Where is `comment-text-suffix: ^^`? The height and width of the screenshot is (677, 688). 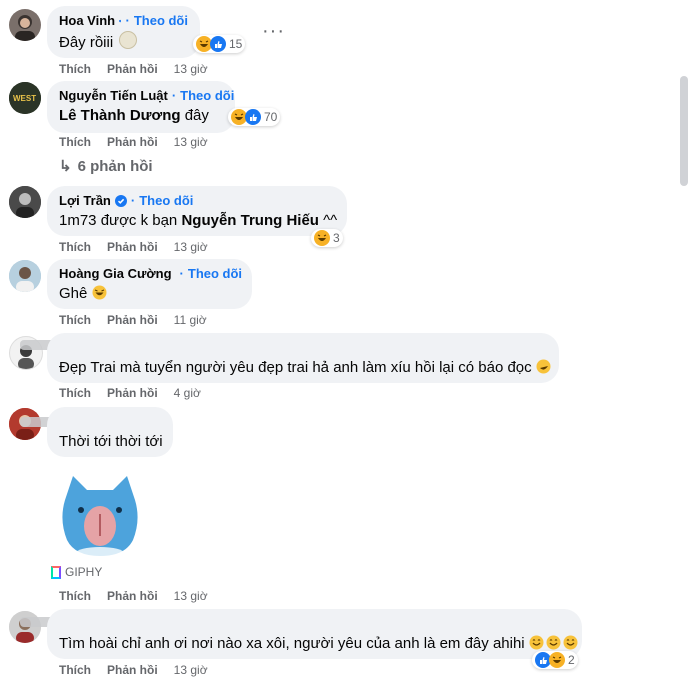
comment-text-suffix: ^^ is located at coordinates (328, 220).